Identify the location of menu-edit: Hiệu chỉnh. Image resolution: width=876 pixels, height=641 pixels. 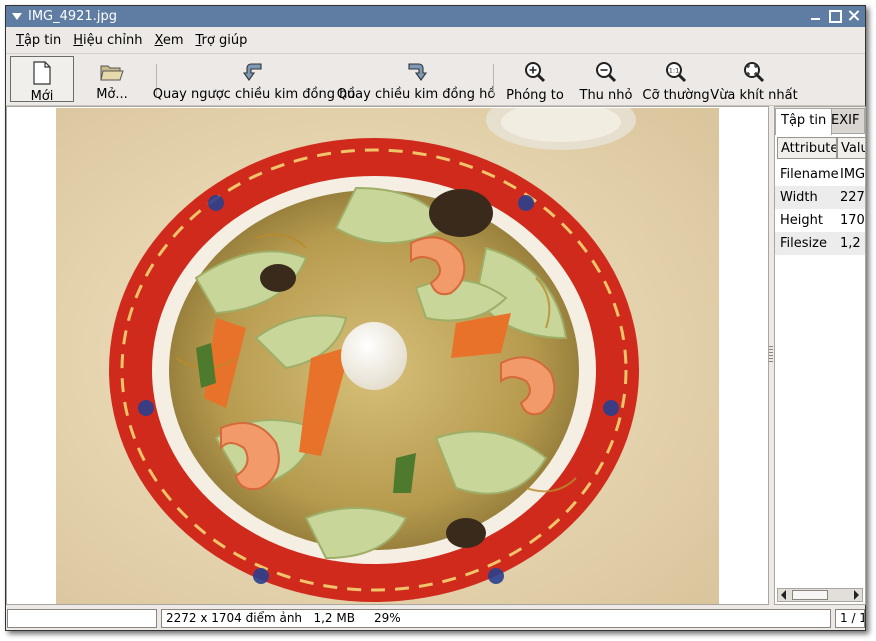
(107, 40).